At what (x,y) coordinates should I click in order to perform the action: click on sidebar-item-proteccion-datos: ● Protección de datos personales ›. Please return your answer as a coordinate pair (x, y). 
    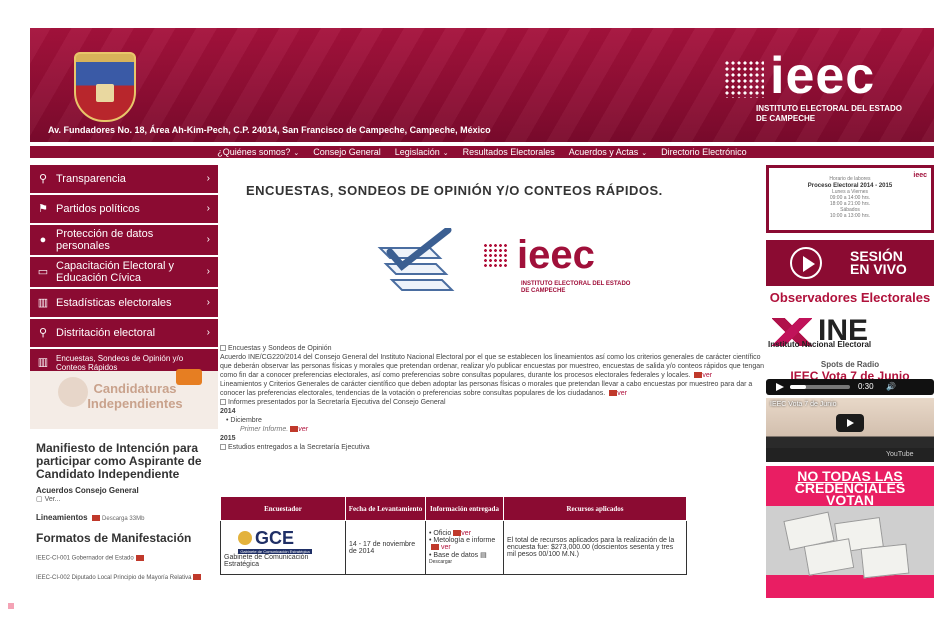
    Looking at the image, I should click on (124, 240).